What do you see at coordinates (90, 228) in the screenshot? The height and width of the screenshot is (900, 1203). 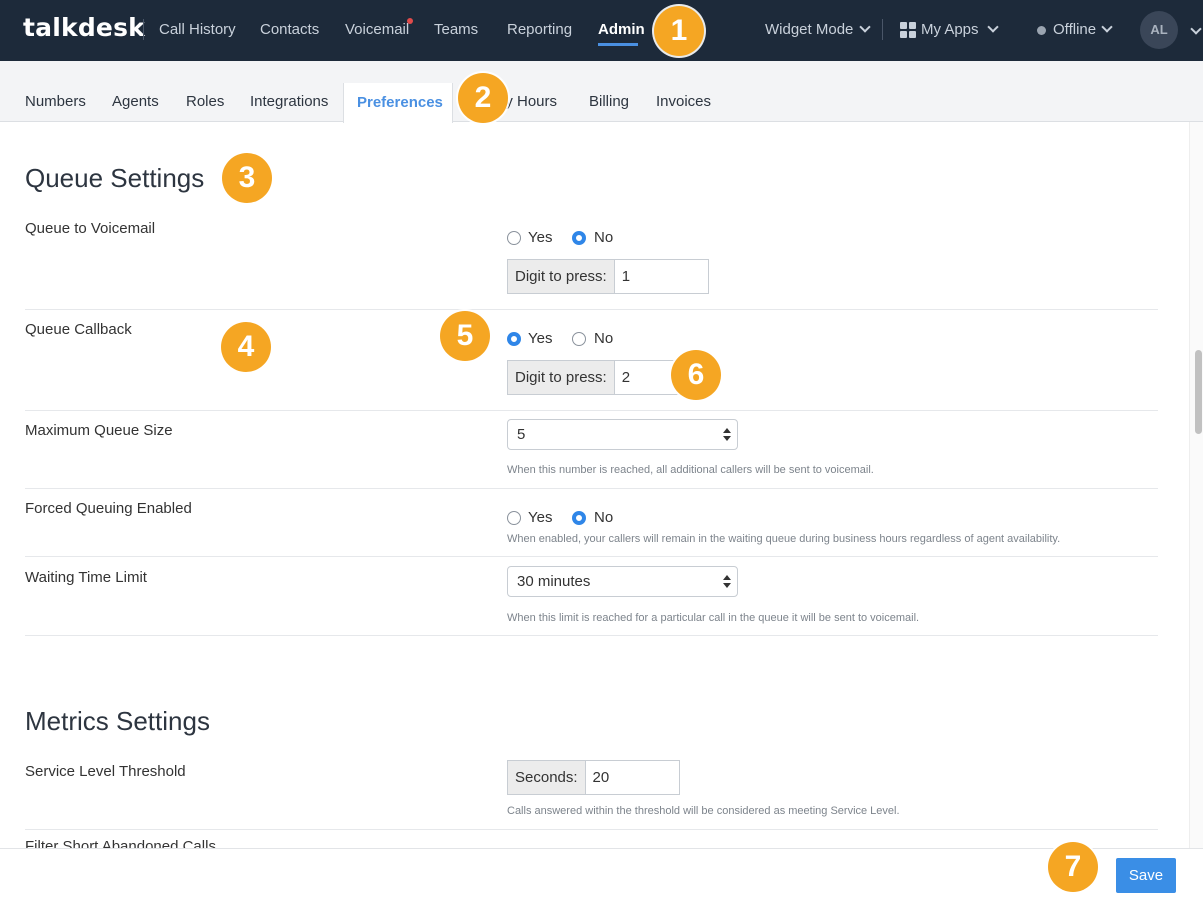 I see `queue-to-voicemail-label: Queue to Voicemail` at bounding box center [90, 228].